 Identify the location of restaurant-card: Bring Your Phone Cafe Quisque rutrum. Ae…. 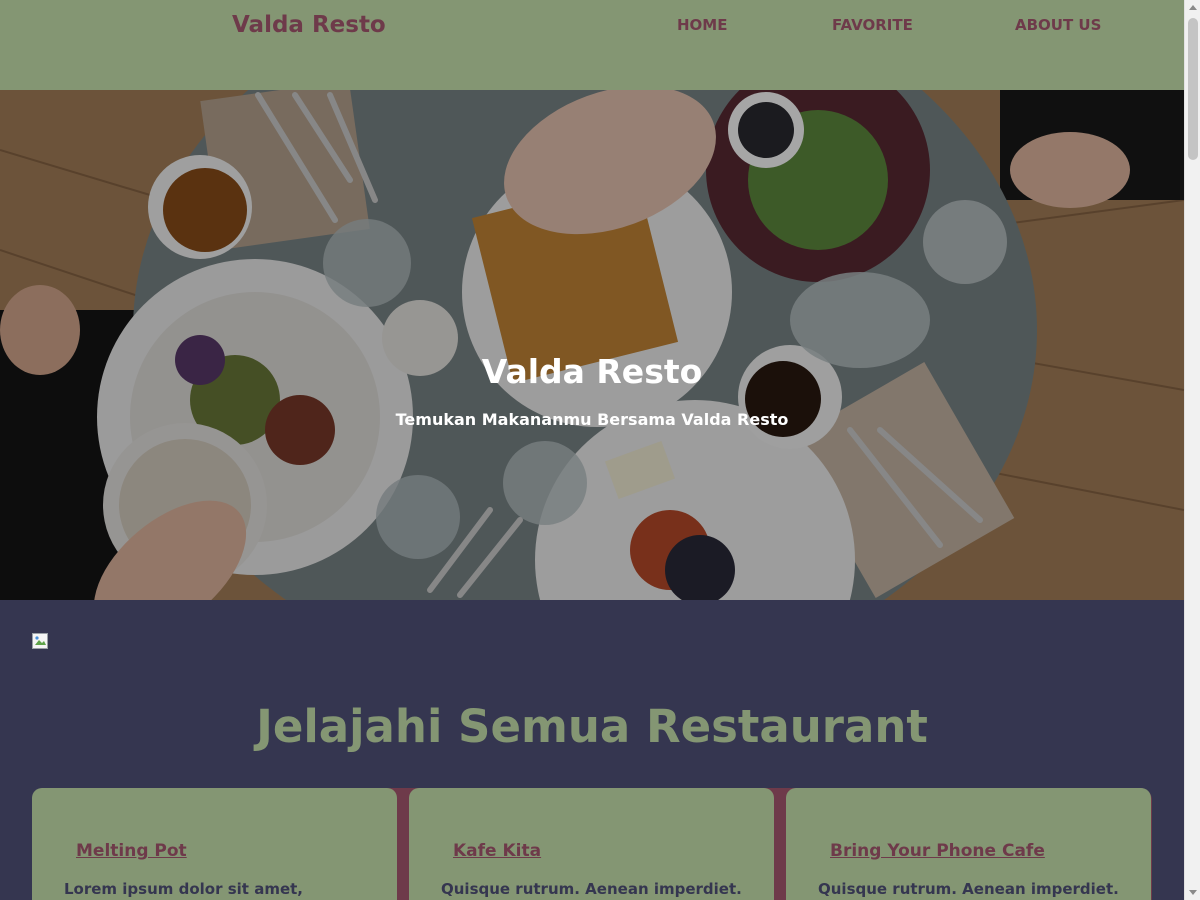
(968, 844).